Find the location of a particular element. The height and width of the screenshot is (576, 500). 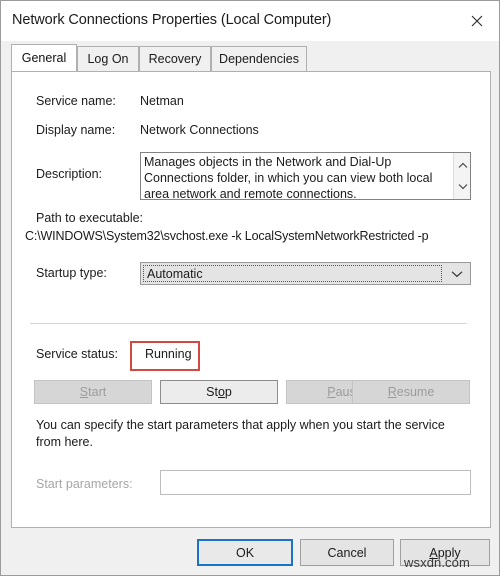

resume-button-label: Resume is located at coordinates (411, 392).